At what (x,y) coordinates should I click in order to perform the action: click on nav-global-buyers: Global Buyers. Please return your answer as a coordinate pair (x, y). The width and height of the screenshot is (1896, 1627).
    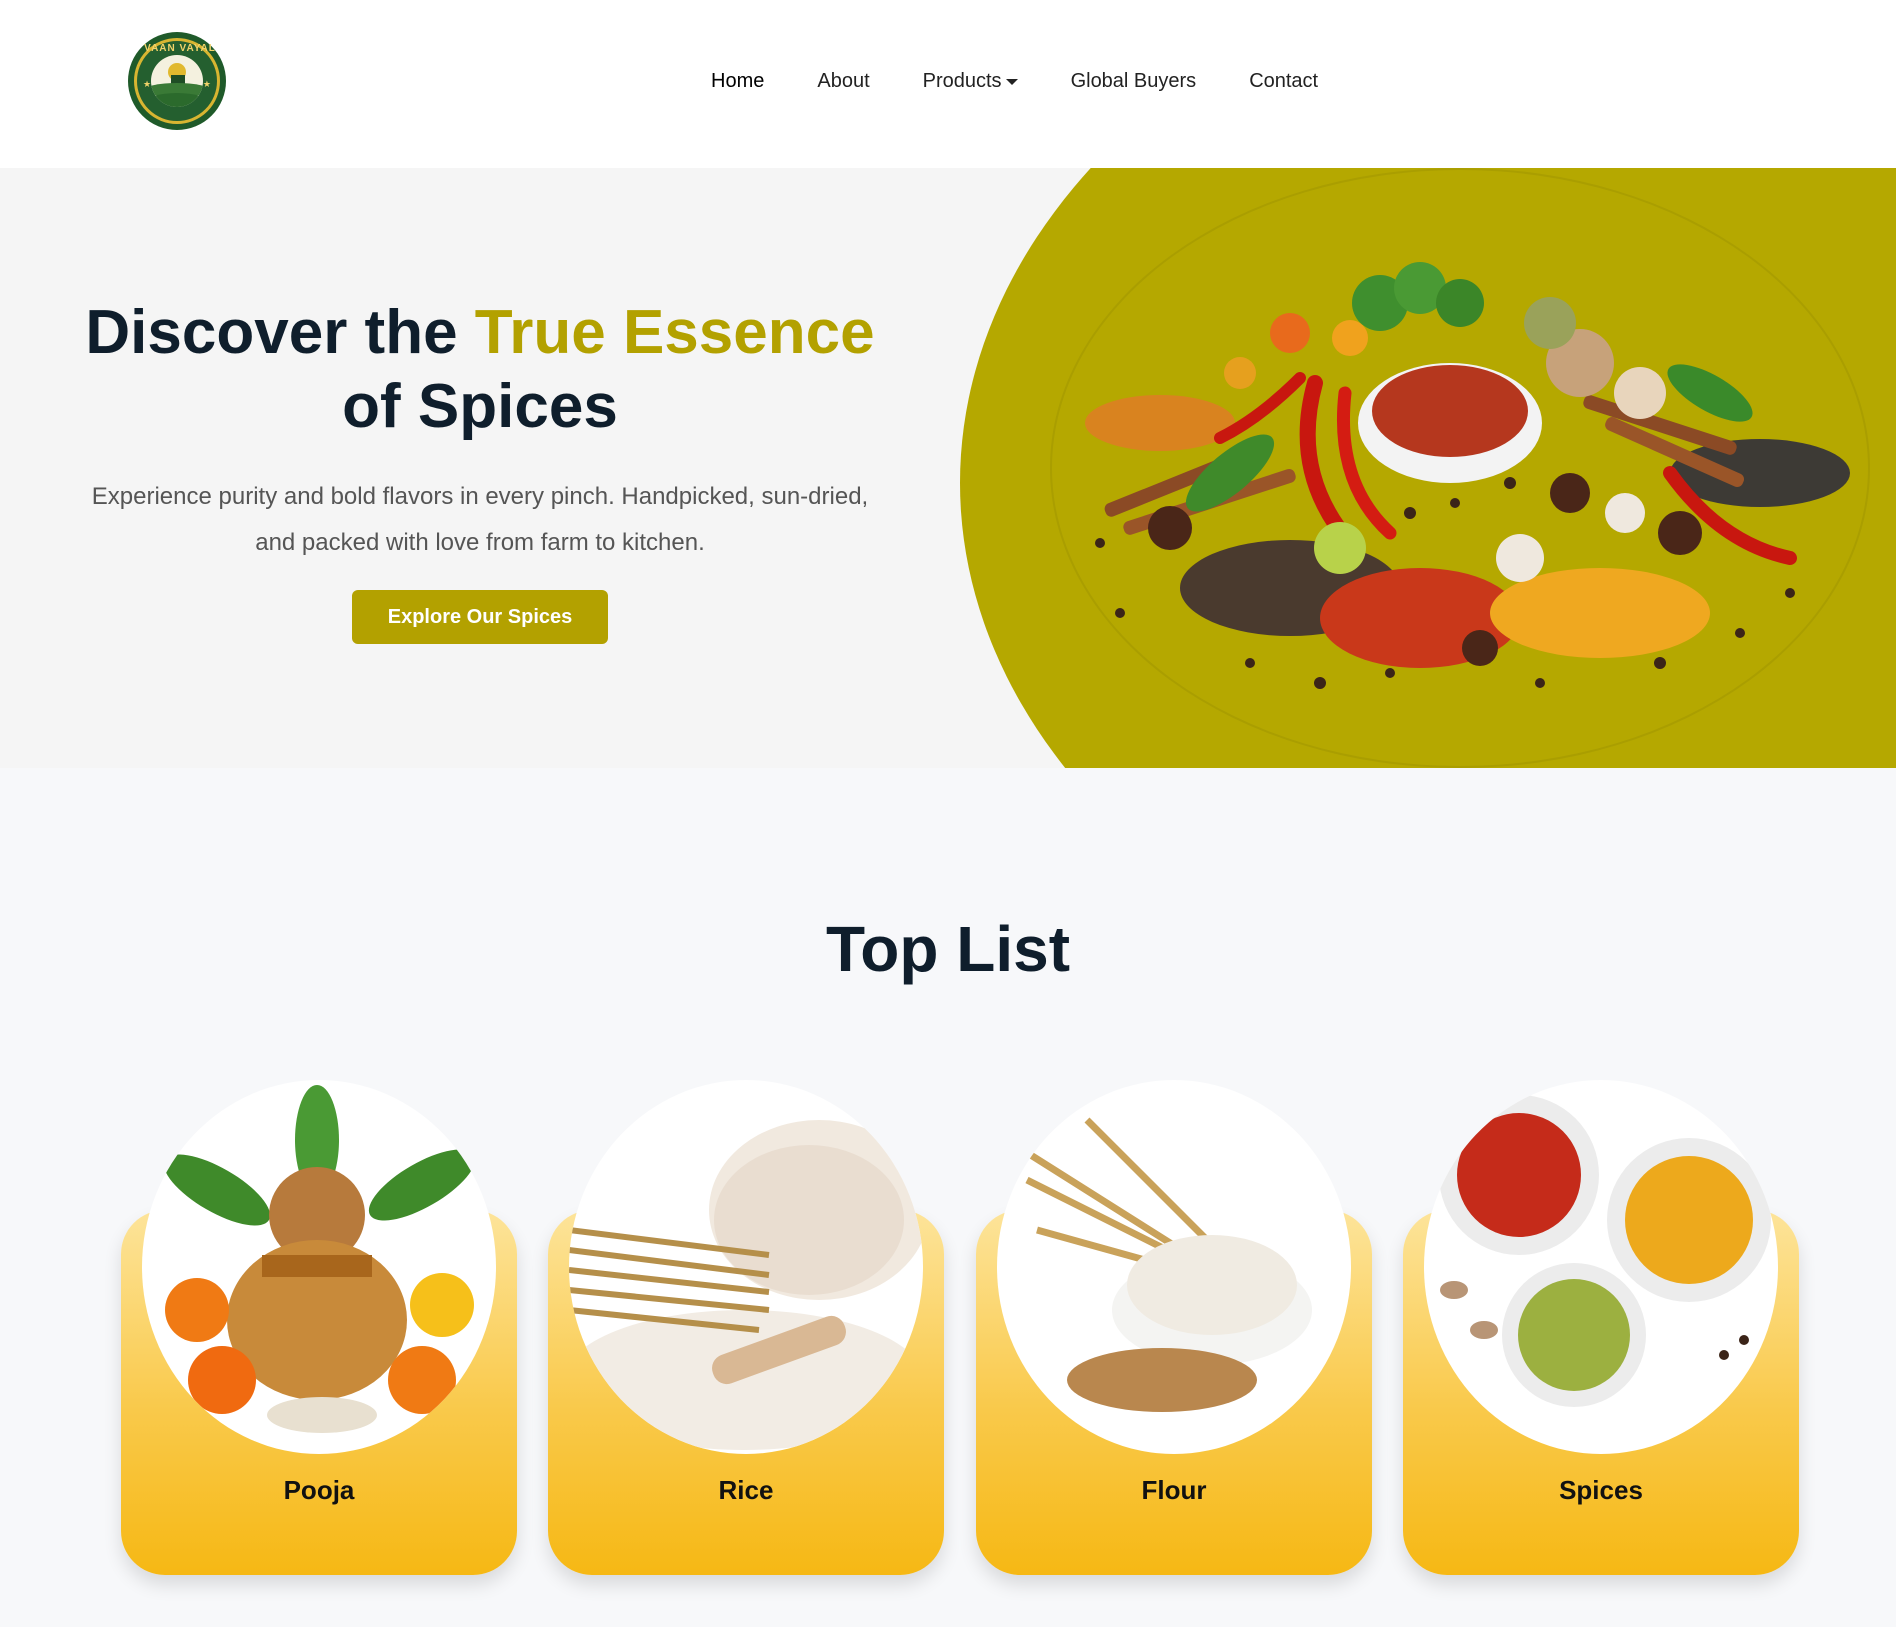
    Looking at the image, I should click on (1134, 81).